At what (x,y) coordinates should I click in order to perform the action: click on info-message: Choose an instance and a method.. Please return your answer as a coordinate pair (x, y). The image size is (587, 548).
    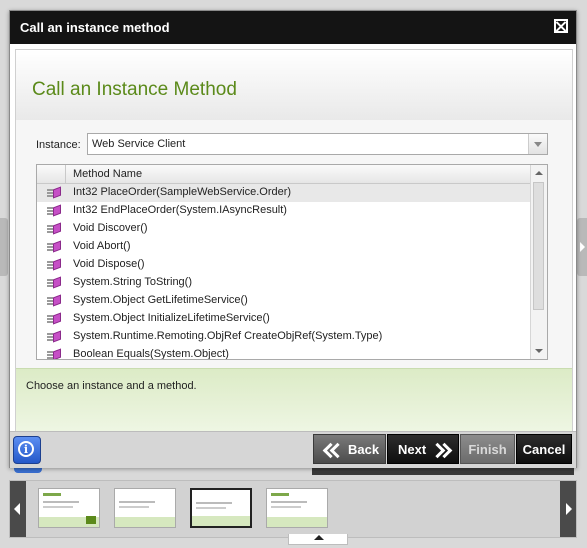
    Looking at the image, I should click on (111, 386).